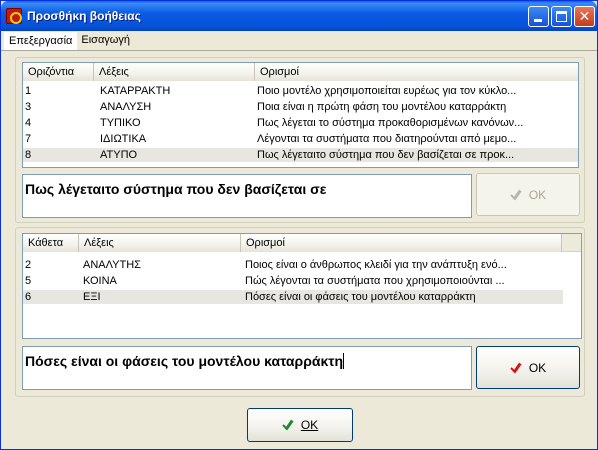 Image resolution: width=598 pixels, height=450 pixels. I want to click on row-number: 7, so click(28, 139).